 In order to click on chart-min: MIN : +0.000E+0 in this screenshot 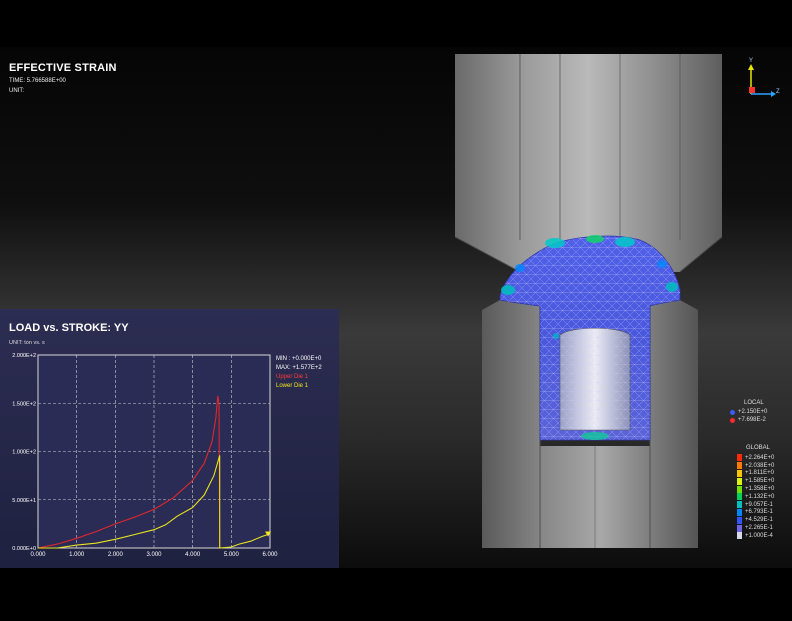, I will do `click(299, 359)`.